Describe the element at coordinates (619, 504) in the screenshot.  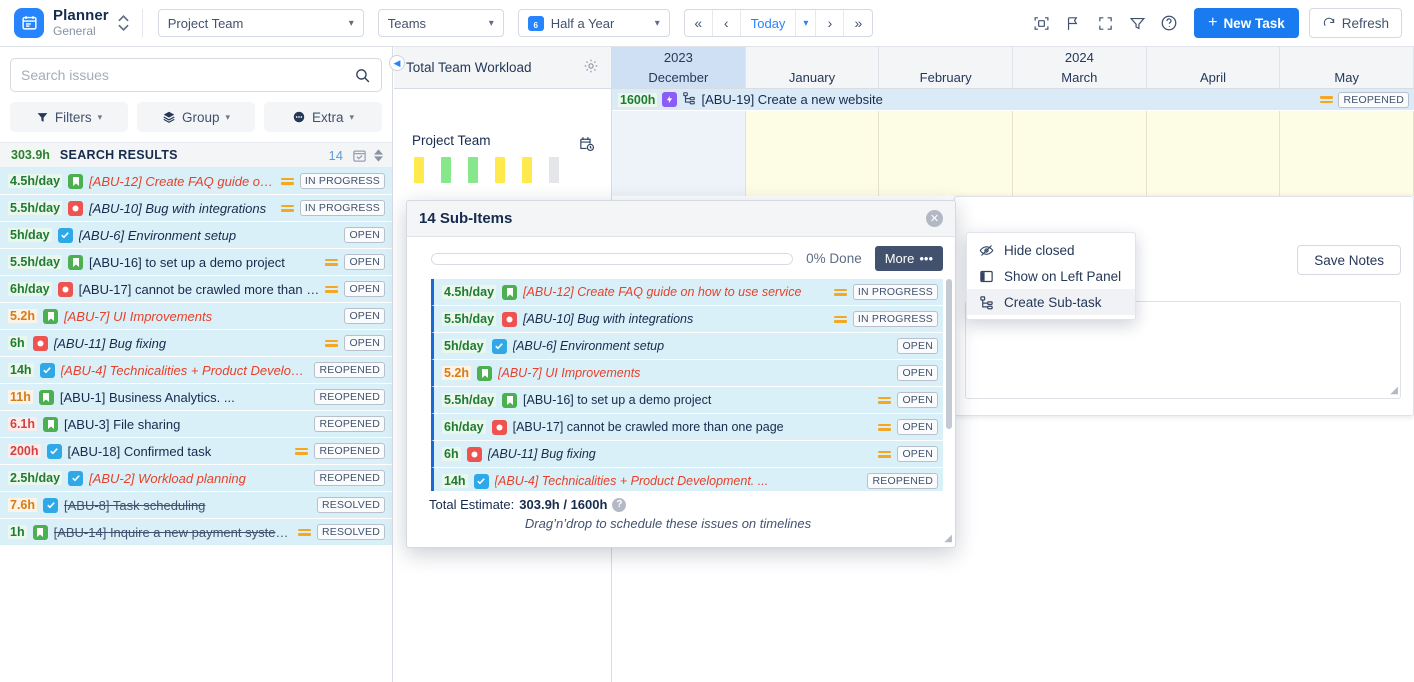
I see `help-icon: ?` at that location.